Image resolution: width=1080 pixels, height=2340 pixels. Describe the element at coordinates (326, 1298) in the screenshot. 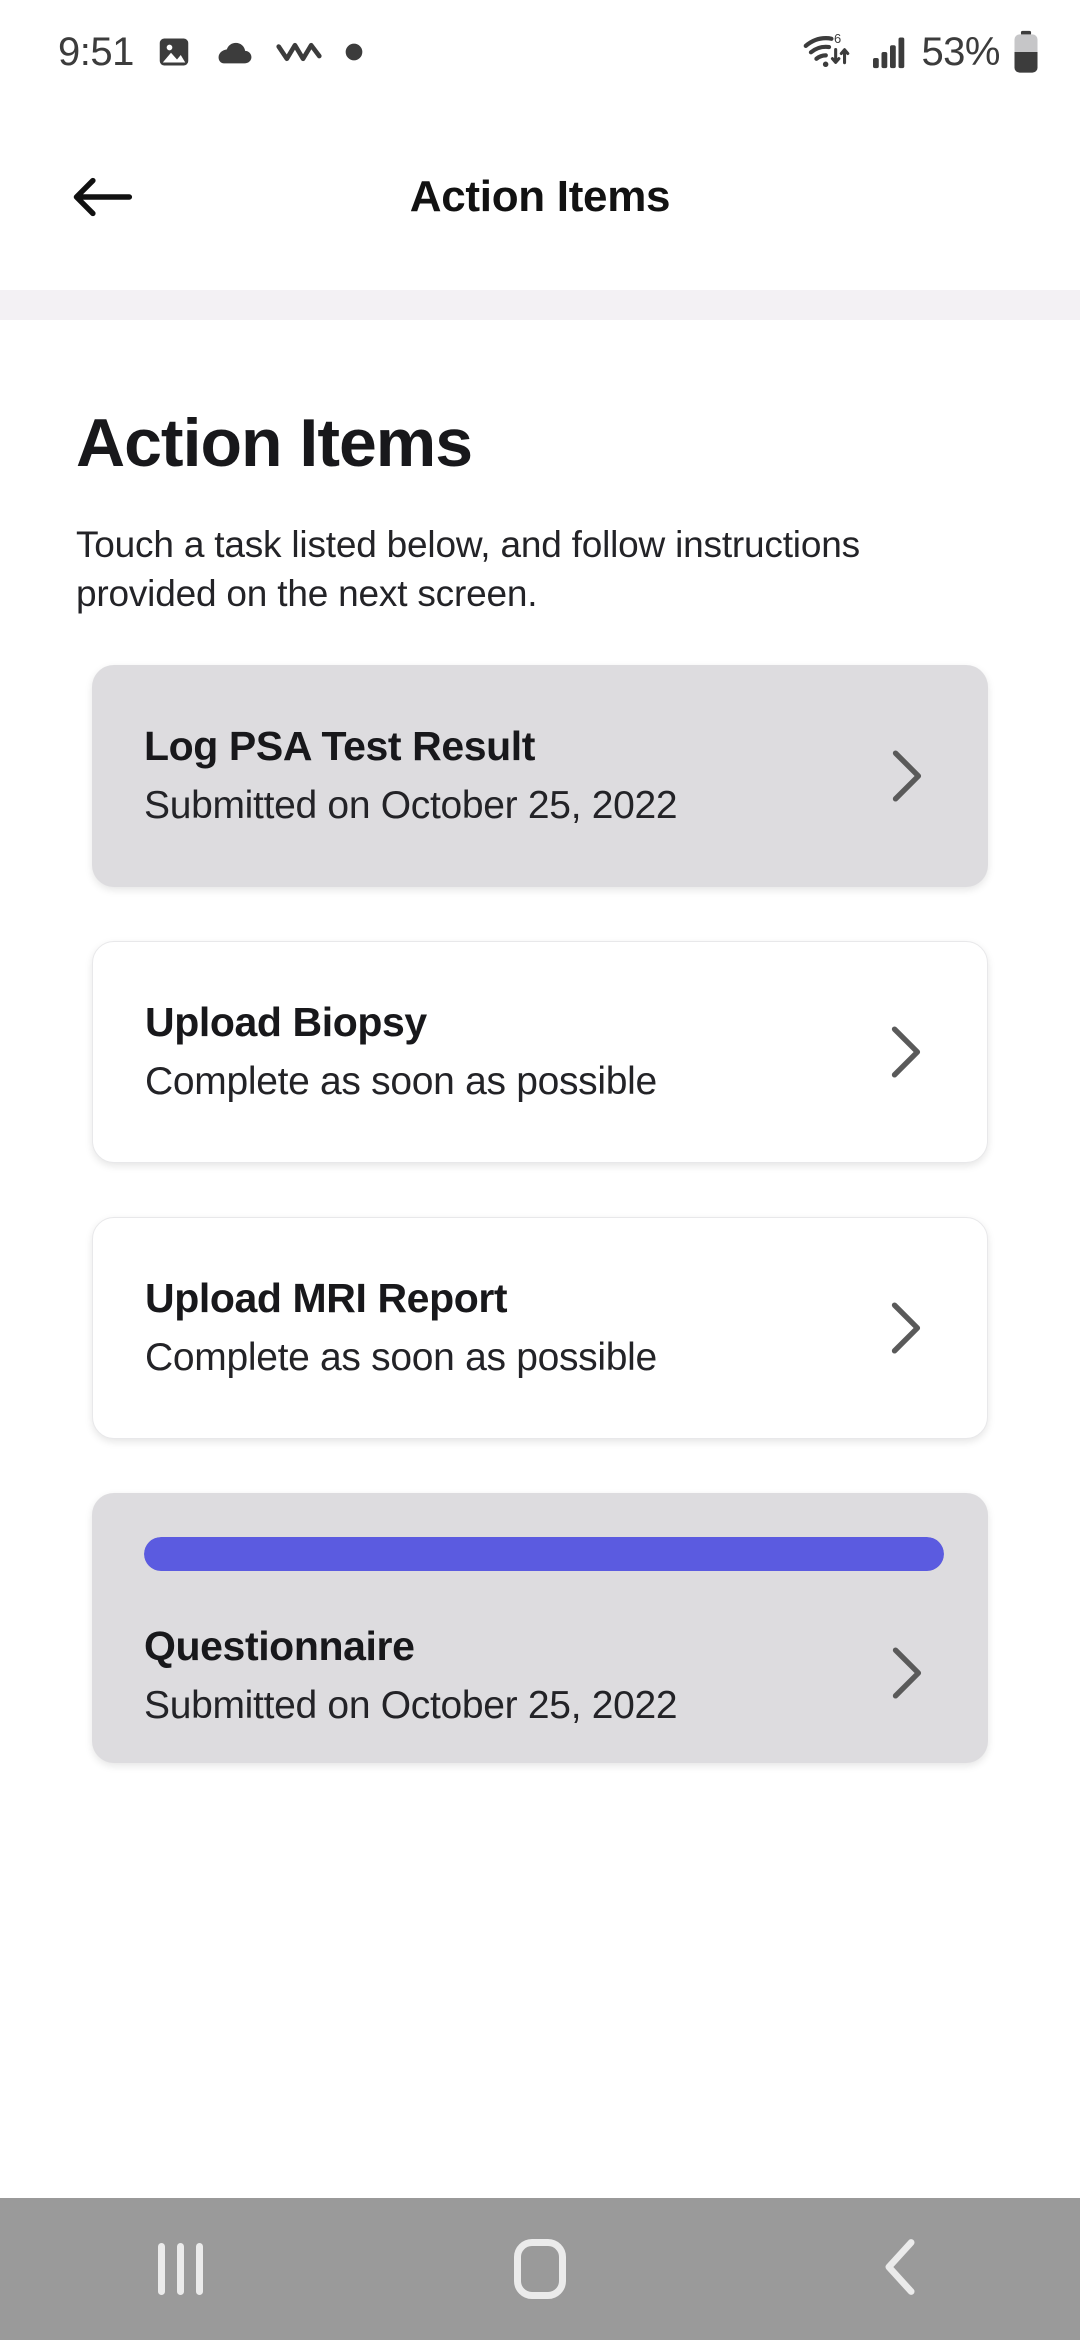

I see `task-title: Upload MRI Report` at that location.